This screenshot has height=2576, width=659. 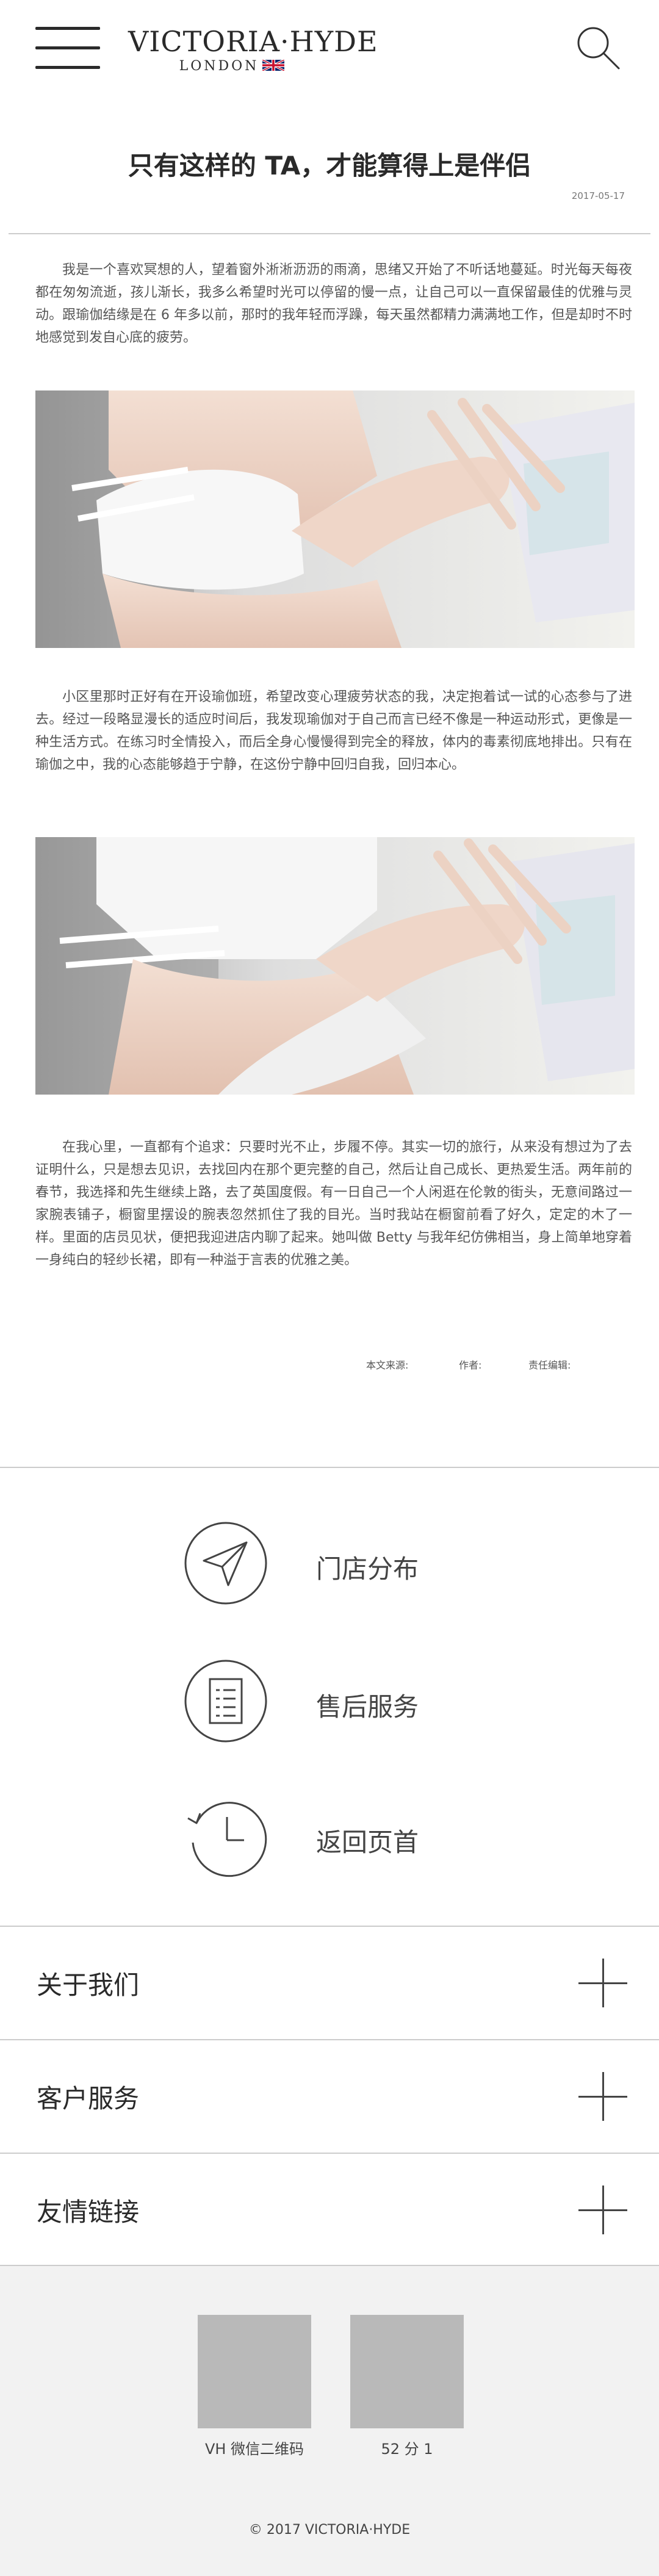 I want to click on site-header: VICTORIA·HYDE LONDON, so click(x=329, y=49).